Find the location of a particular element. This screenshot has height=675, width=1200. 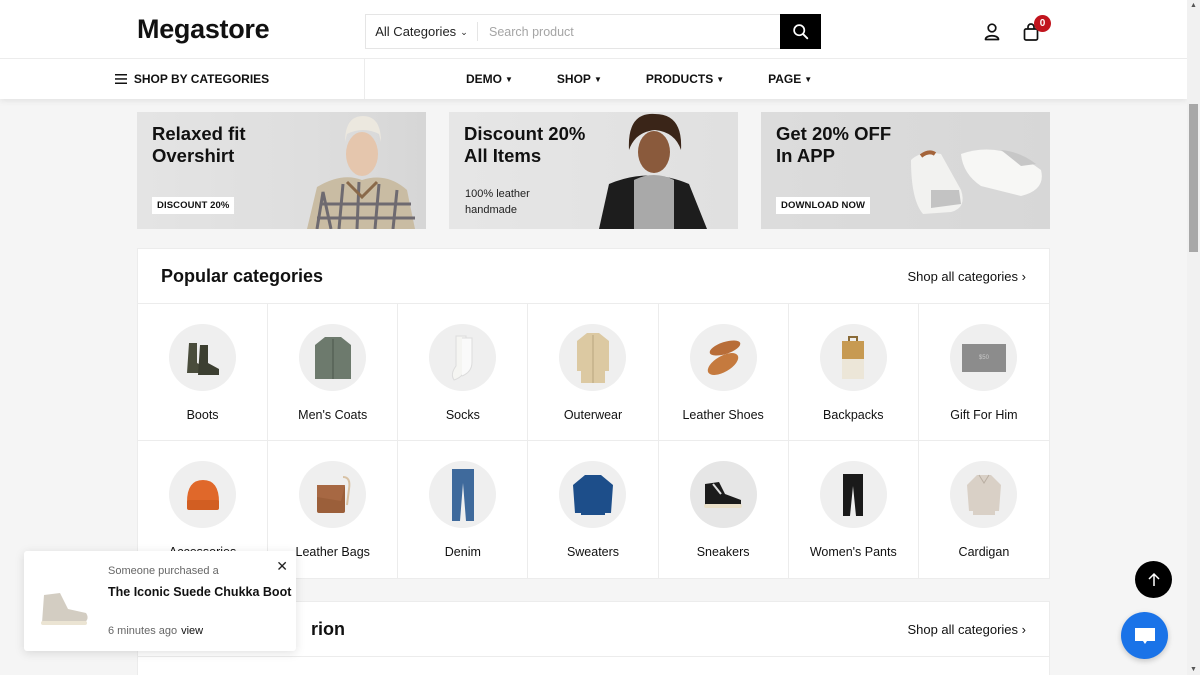

category-womens-pants: Women's Pants is located at coordinates (854, 509).